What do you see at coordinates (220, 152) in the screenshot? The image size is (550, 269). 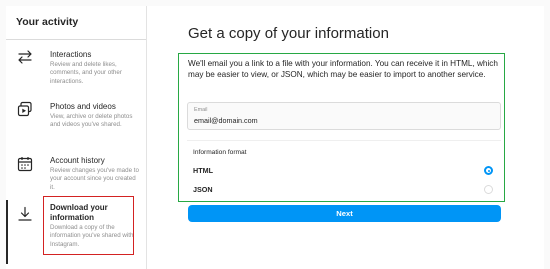 I see `information-format-title: Information format` at bounding box center [220, 152].